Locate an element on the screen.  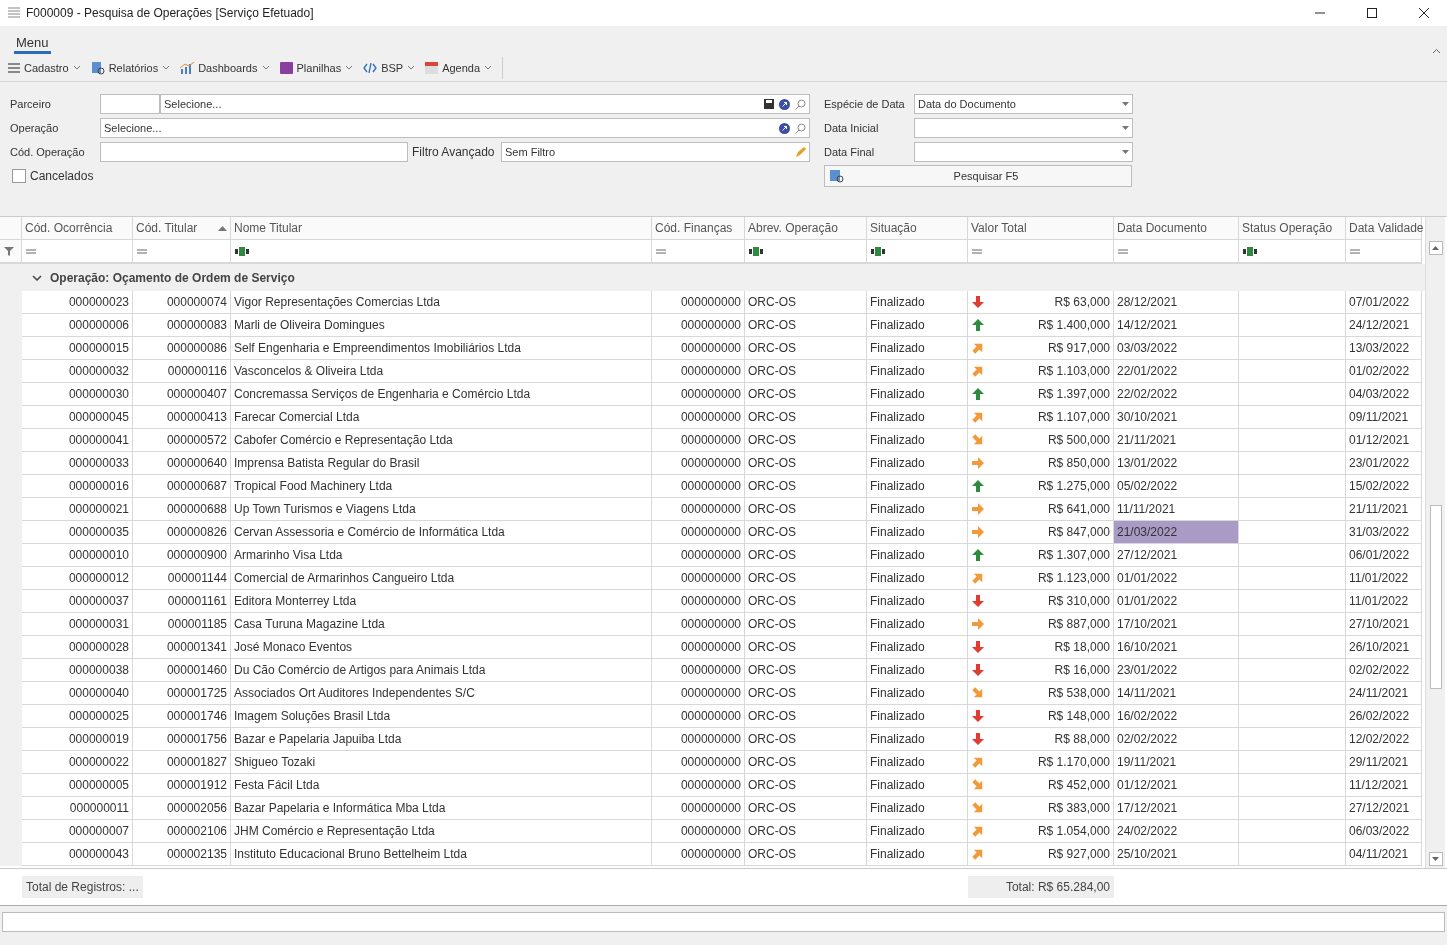
column-header: Cód. Titular is located at coordinates (182, 228).